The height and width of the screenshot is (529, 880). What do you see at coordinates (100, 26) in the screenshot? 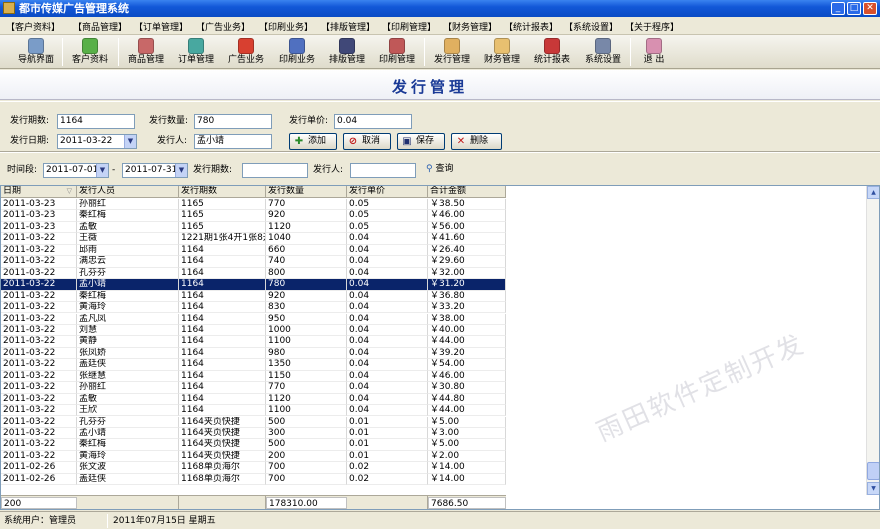
I see `menu-goods: 【商品管理】` at bounding box center [100, 26].